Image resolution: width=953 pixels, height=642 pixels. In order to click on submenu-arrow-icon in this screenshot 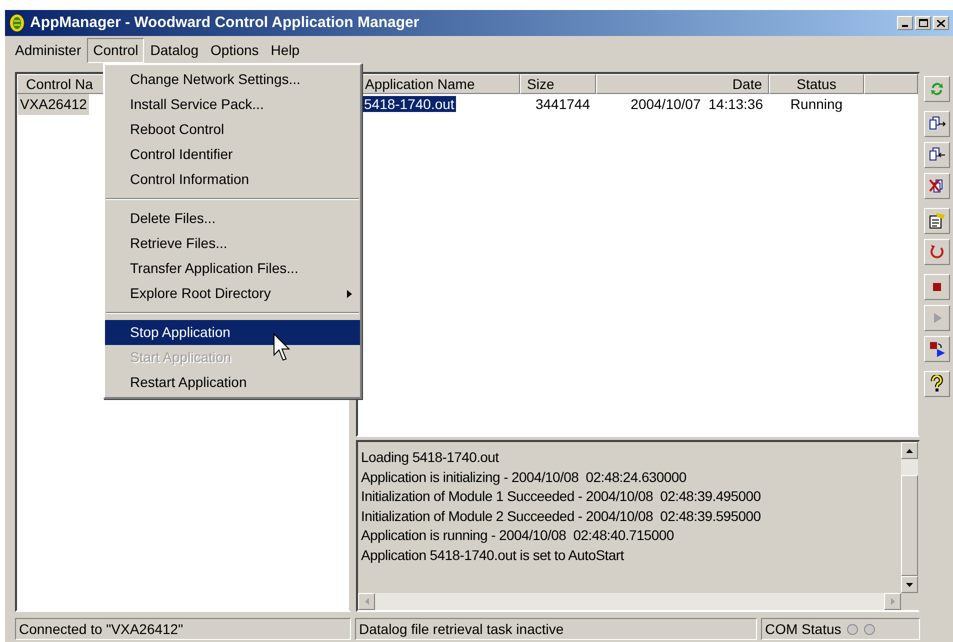, I will do `click(349, 294)`.